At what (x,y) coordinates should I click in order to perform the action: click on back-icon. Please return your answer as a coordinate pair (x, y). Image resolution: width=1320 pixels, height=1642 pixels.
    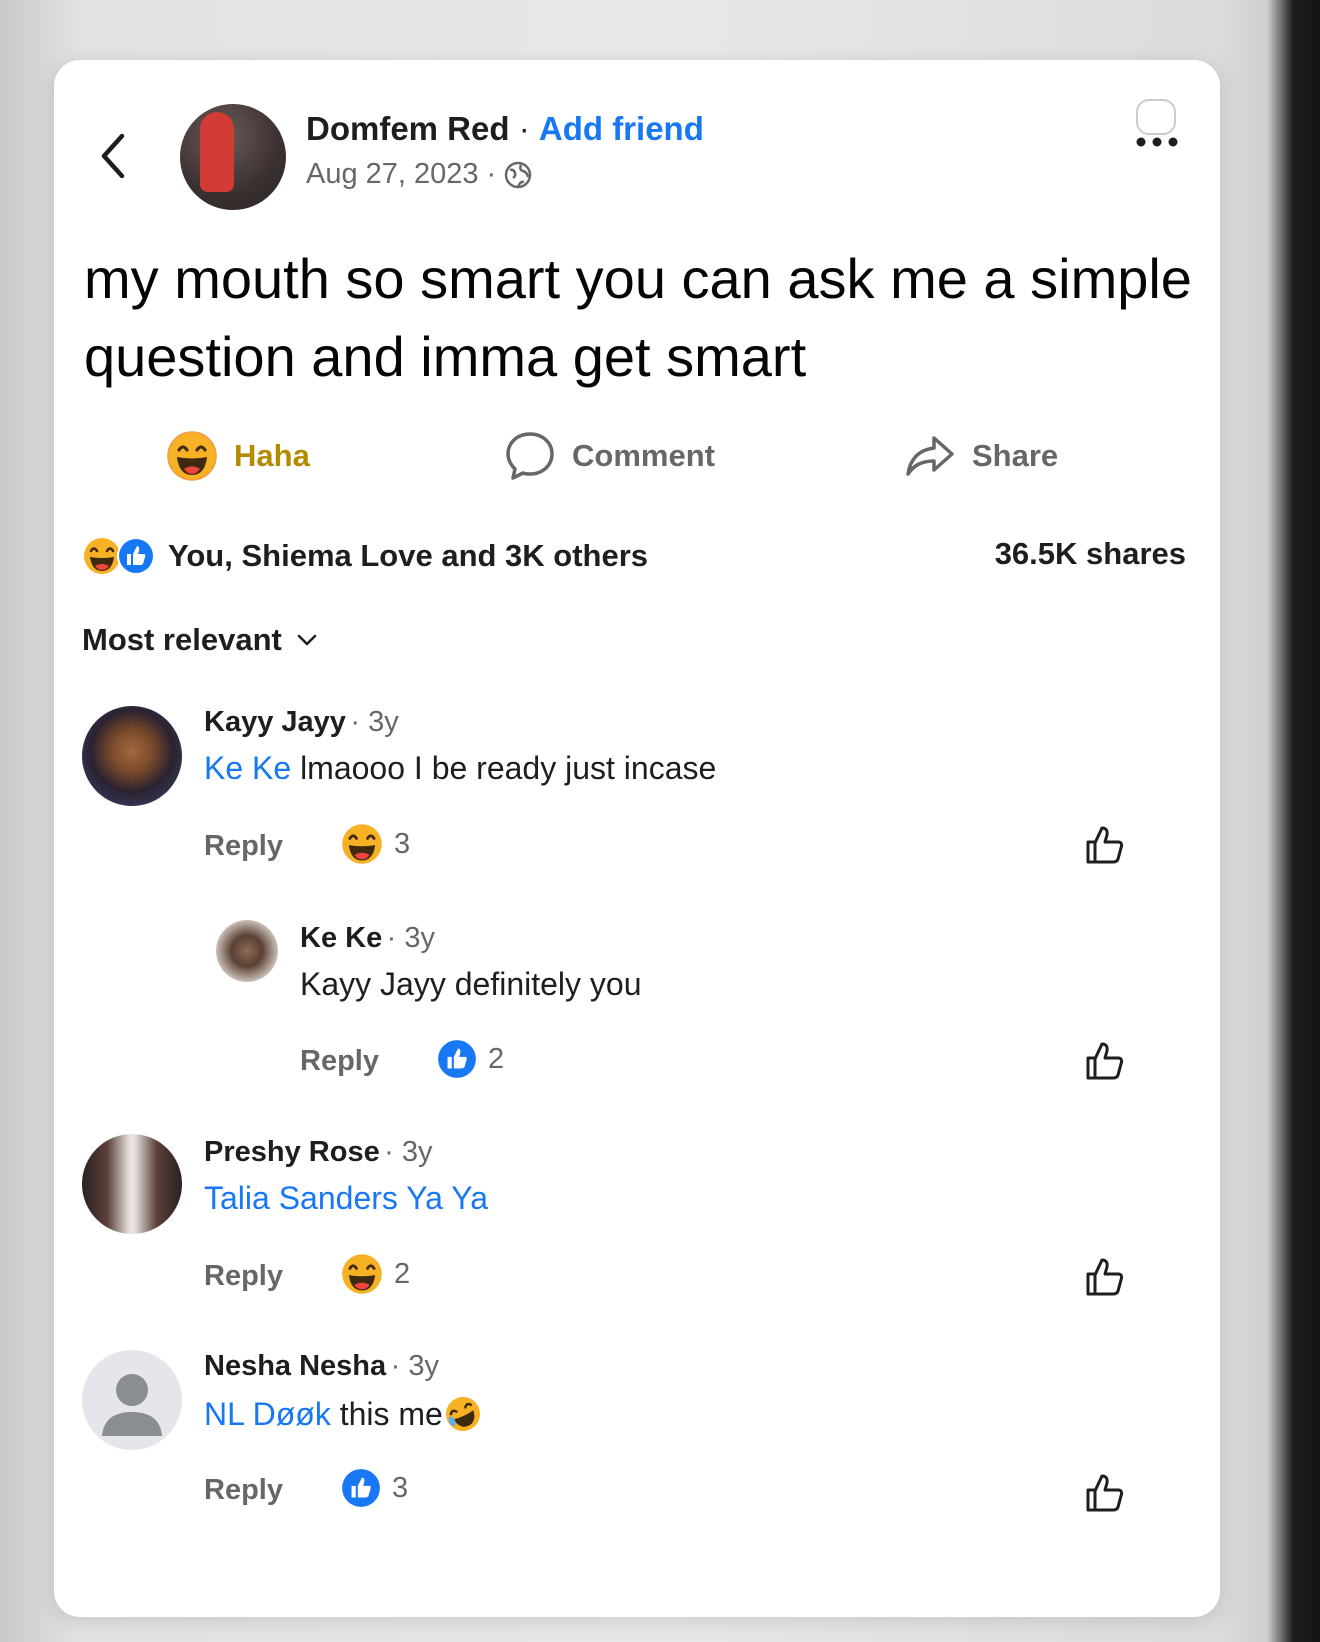
    Looking at the image, I should click on (113, 156).